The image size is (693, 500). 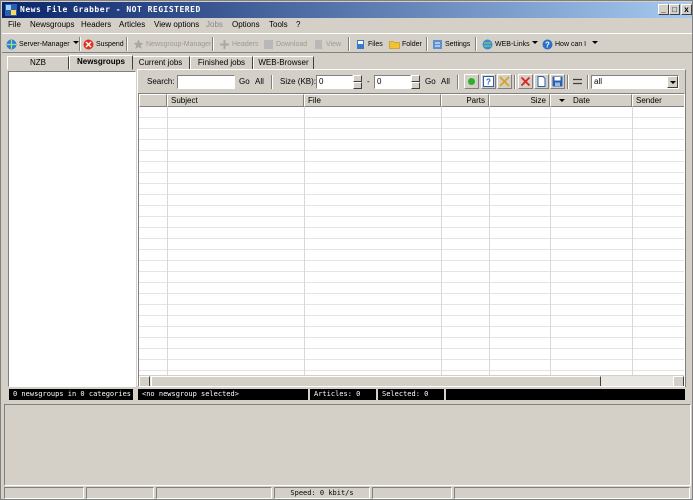 What do you see at coordinates (223, 394) in the screenshot?
I see `selected-newsgroup-status: <no newsgroup selected>` at bounding box center [223, 394].